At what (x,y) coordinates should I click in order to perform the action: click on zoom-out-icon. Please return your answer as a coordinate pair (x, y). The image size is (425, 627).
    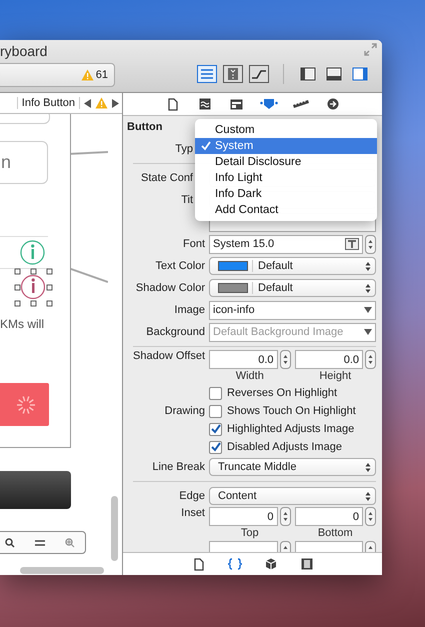
    Looking at the image, I should click on (10, 543).